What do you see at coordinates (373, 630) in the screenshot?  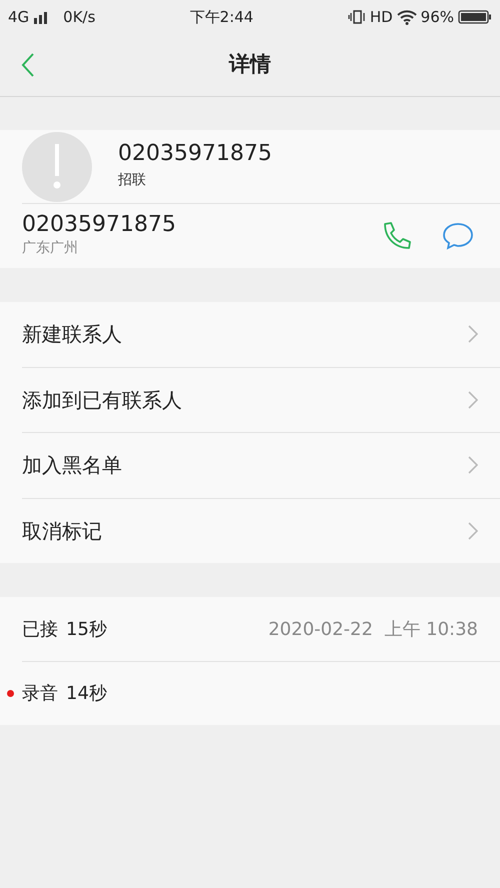 I see `call-datetime: 2020-02-22 上午 10:38` at bounding box center [373, 630].